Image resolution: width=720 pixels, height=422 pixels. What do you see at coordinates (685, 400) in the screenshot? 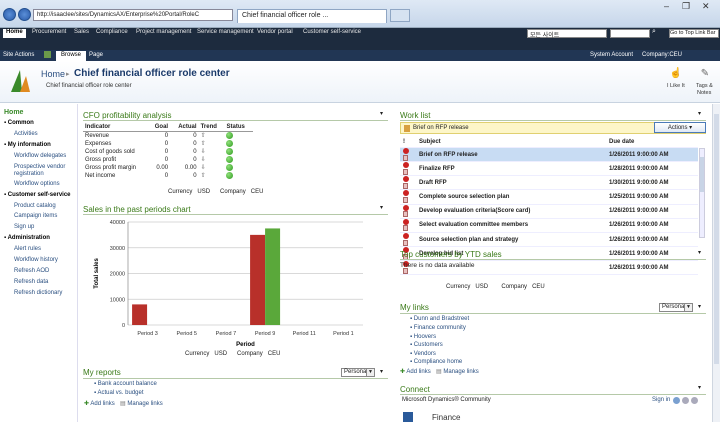
I see `settings-icon` at bounding box center [685, 400].